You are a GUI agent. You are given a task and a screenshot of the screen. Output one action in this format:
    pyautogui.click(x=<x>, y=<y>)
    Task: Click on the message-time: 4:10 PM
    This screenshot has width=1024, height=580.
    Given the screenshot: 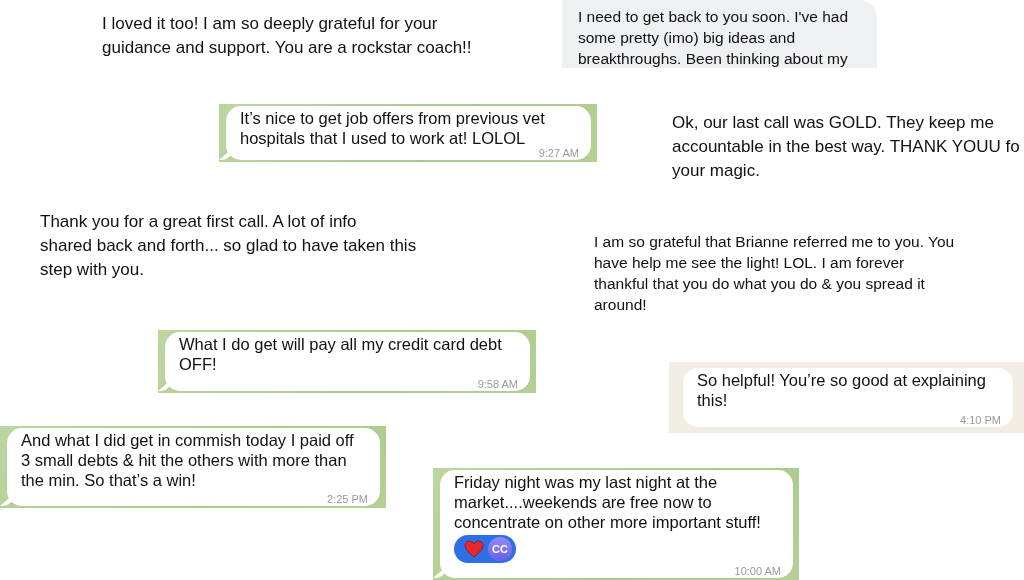 What is the action you would take?
    pyautogui.click(x=980, y=420)
    